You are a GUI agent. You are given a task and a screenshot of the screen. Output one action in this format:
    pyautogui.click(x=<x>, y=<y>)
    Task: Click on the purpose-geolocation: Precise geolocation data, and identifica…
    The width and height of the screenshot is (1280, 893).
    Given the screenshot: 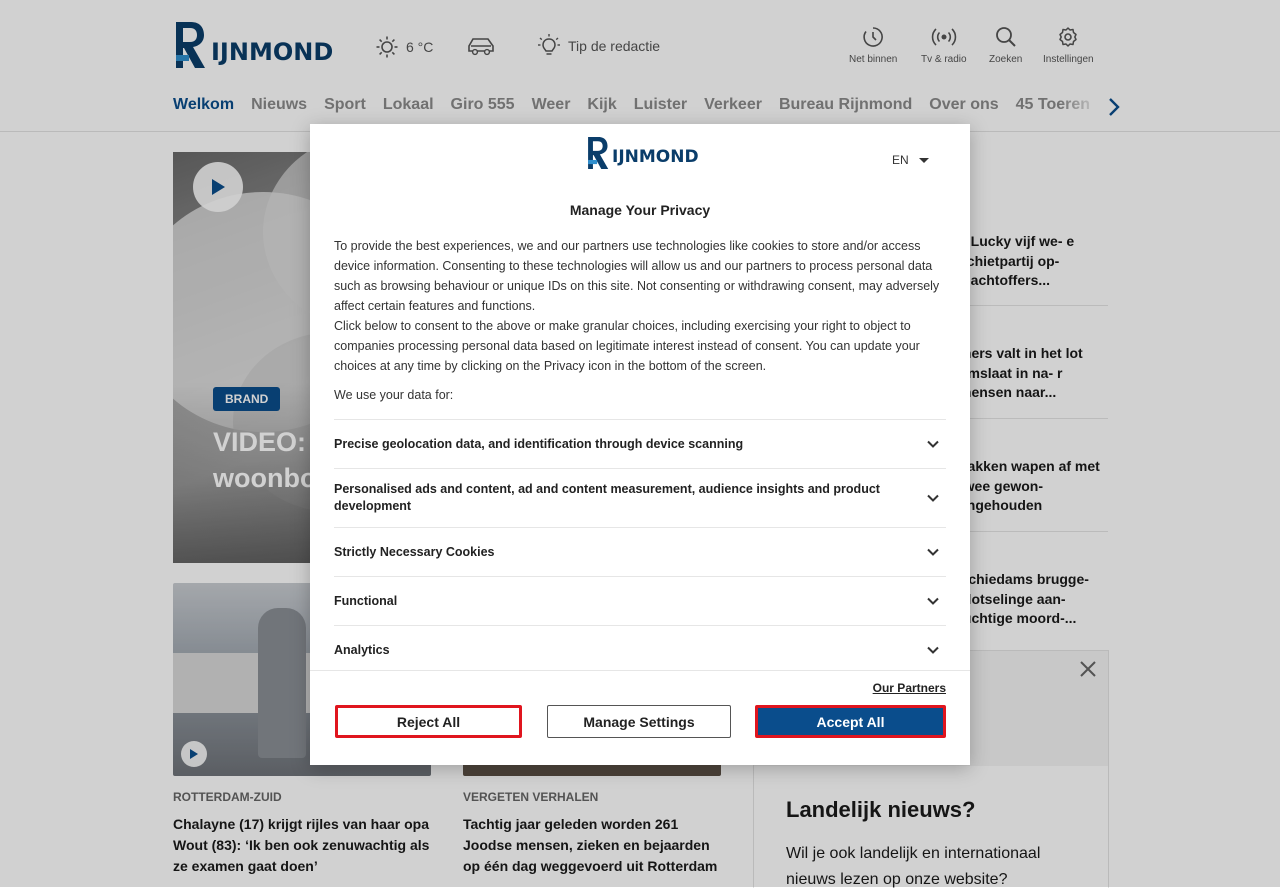 What is the action you would take?
    pyautogui.click(x=640, y=444)
    